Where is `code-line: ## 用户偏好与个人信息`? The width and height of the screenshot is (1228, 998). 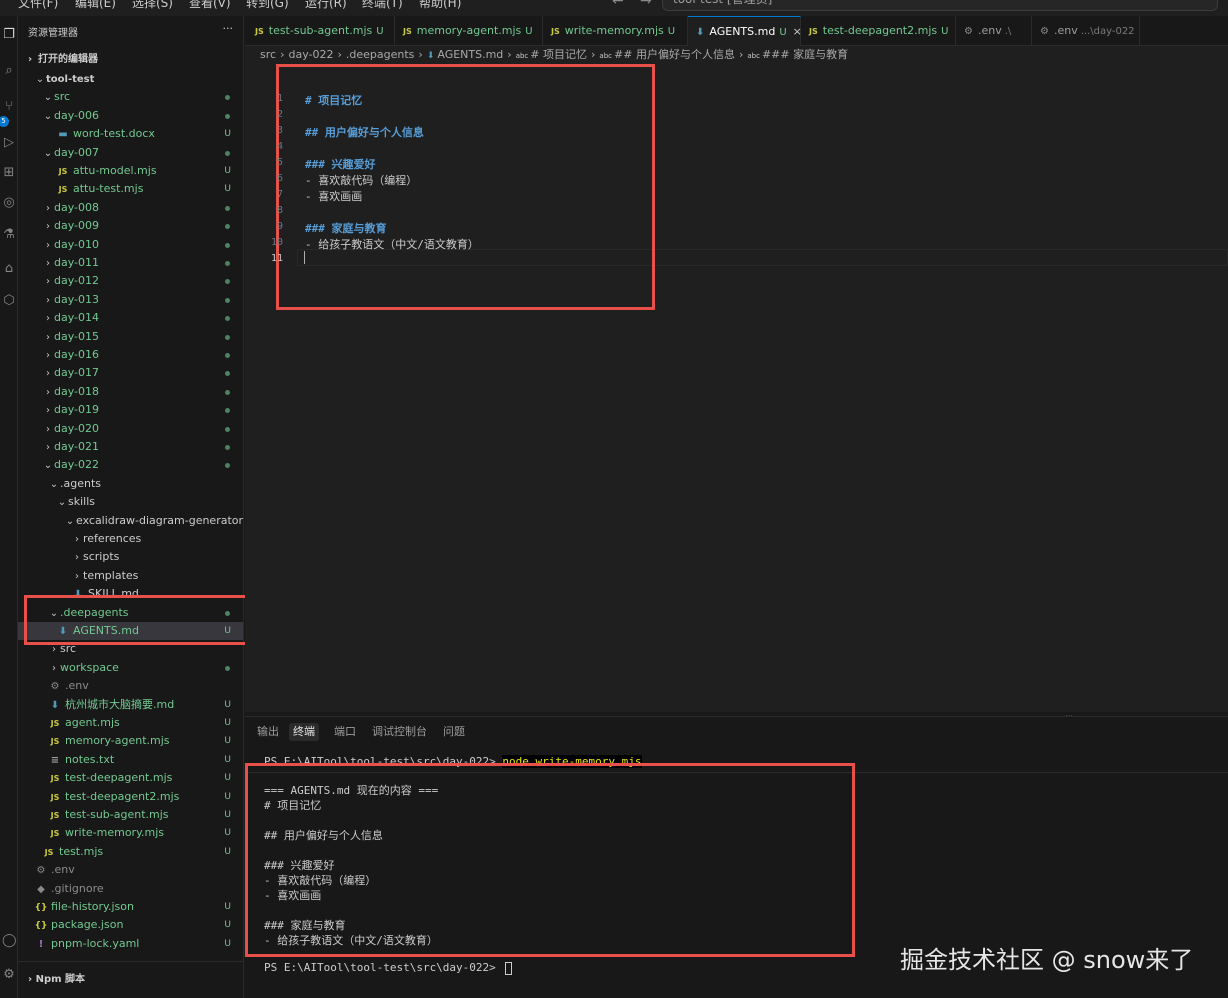 code-line: ## 用户偏好与个人信息 is located at coordinates (364, 132).